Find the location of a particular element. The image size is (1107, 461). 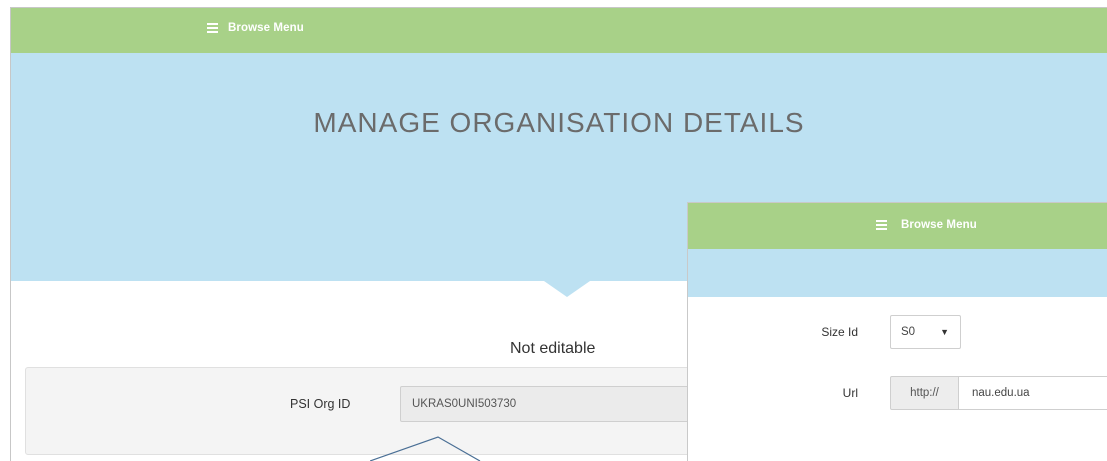

browse-menu-button: Browse Menu is located at coordinates (255, 28).